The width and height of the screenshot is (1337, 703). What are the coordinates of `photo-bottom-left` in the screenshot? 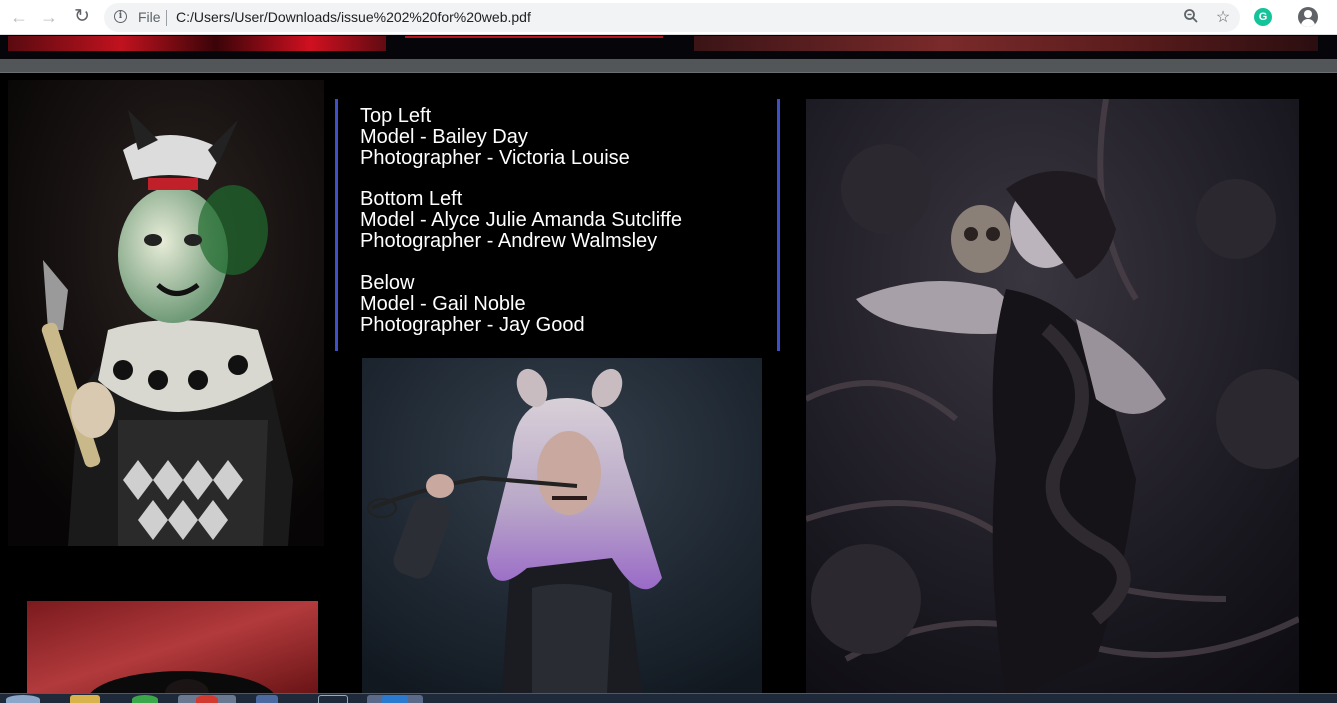 It's located at (172, 647).